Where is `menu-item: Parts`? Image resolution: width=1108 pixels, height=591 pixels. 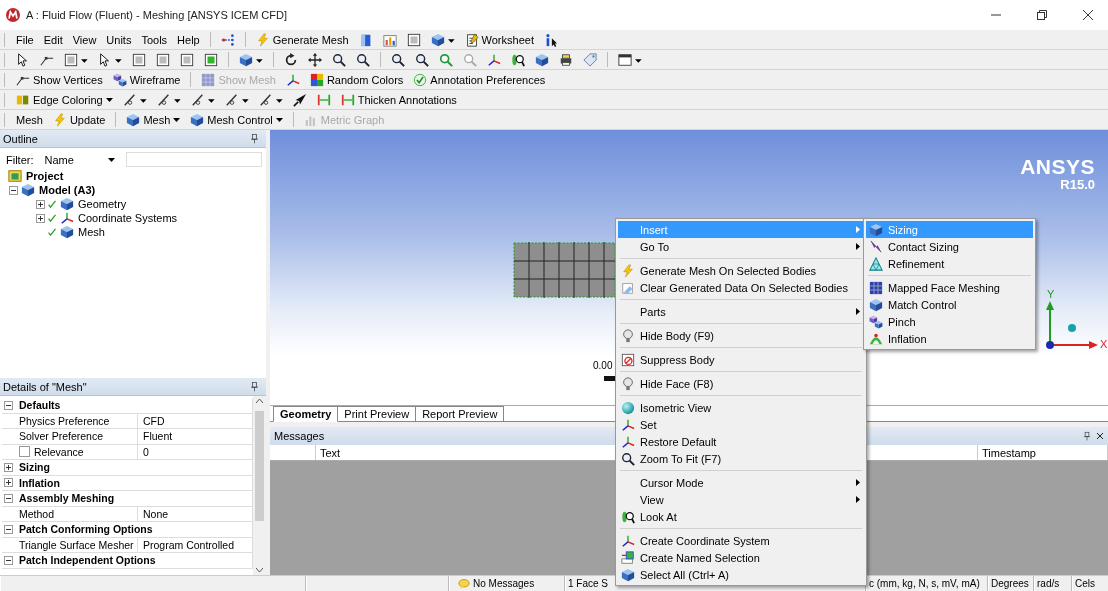
menu-item: Parts is located at coordinates (741, 311).